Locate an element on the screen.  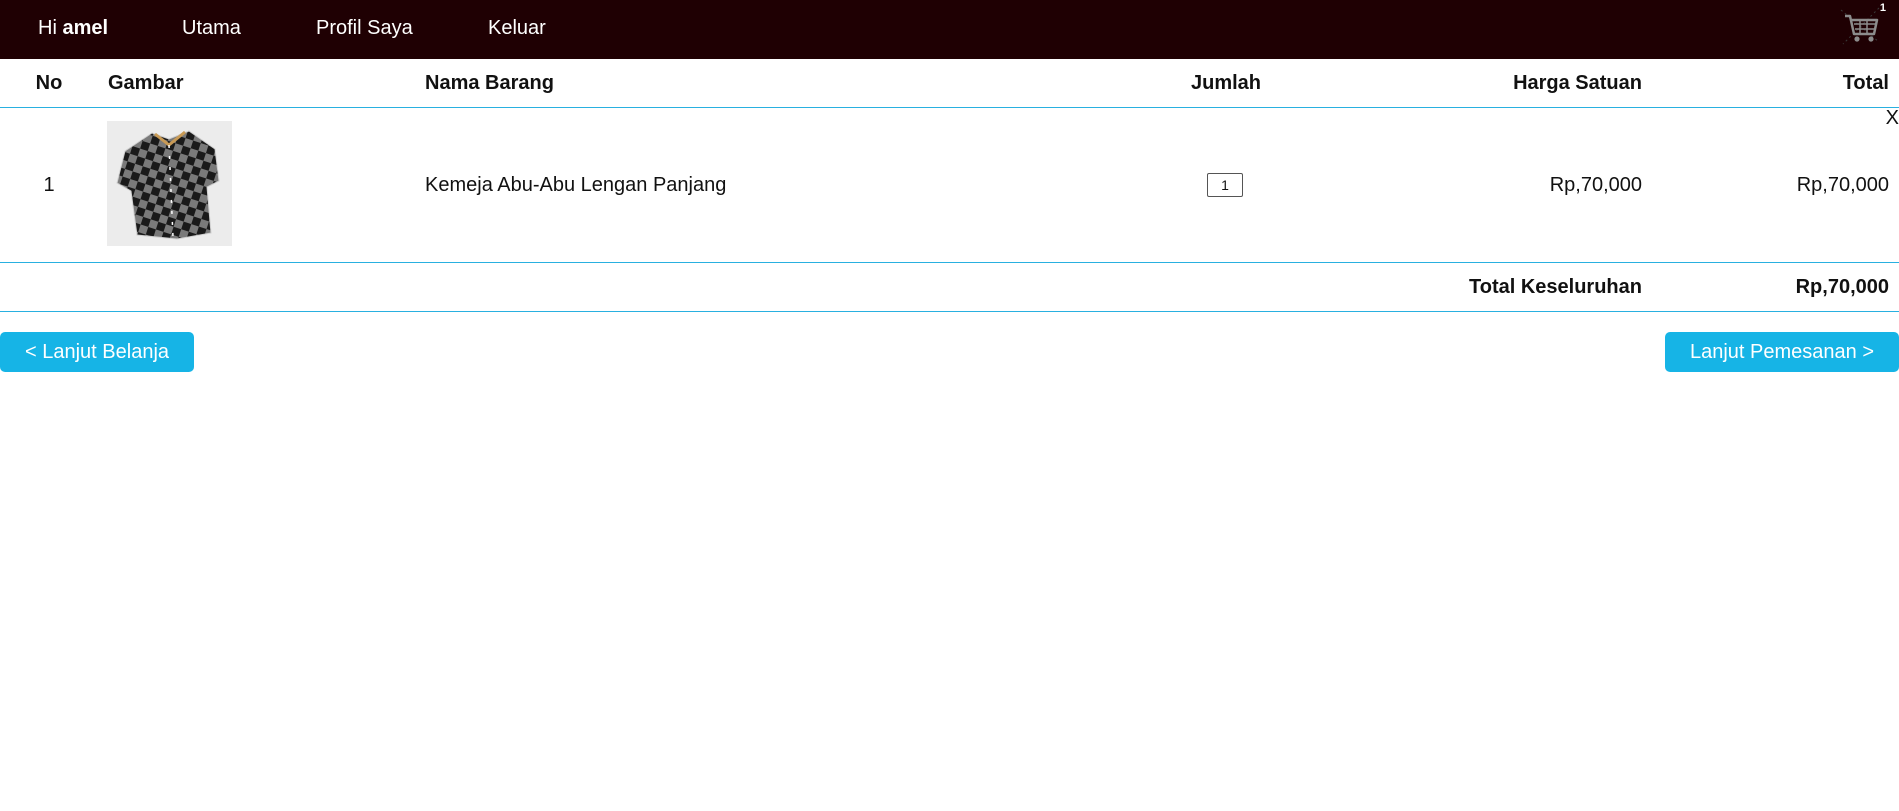
quantity-input is located at coordinates (1225, 185).